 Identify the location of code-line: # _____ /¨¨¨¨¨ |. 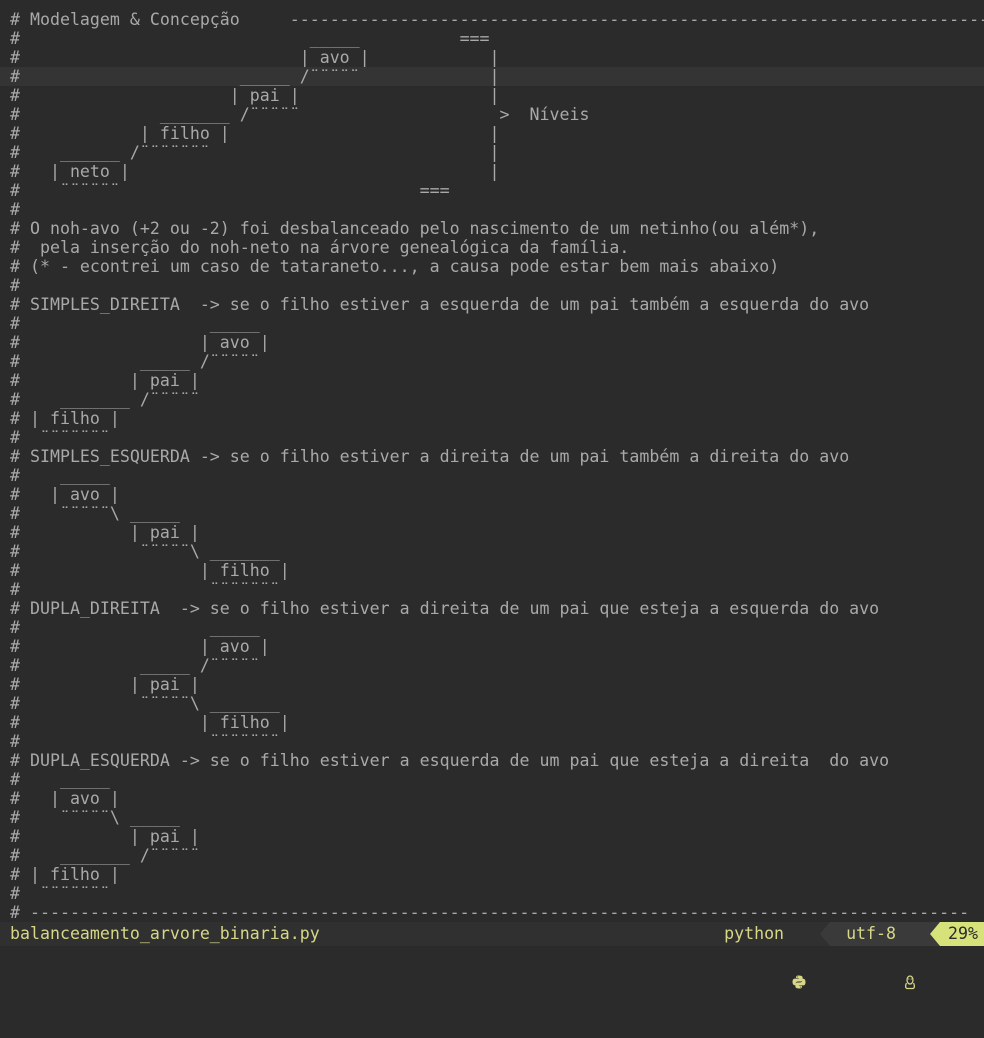
(492, 76).